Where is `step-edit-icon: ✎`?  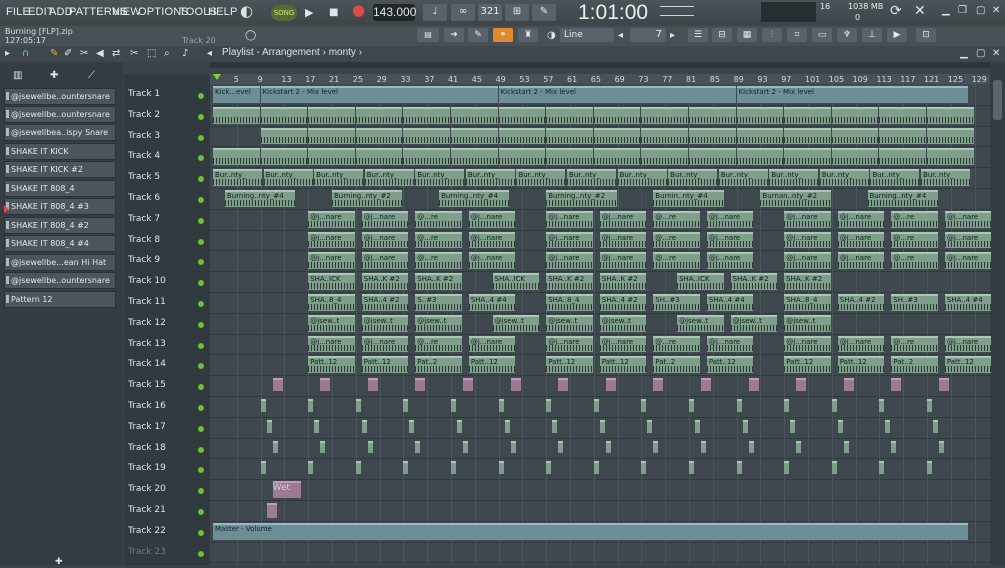
step-edit-icon: ✎ is located at coordinates (544, 12).